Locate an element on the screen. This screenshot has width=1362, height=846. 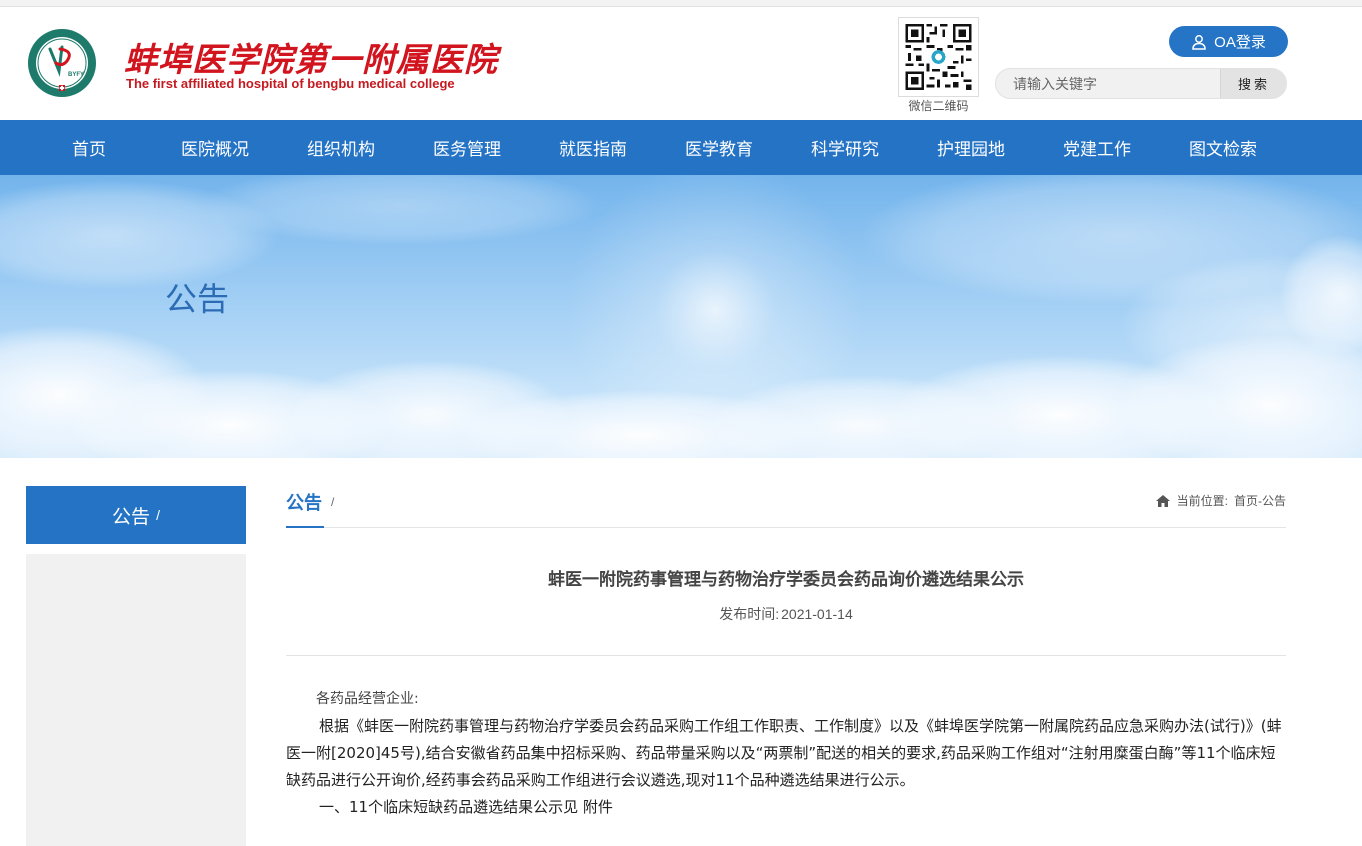
nav-item-party: 党建工作 is located at coordinates (1097, 147).